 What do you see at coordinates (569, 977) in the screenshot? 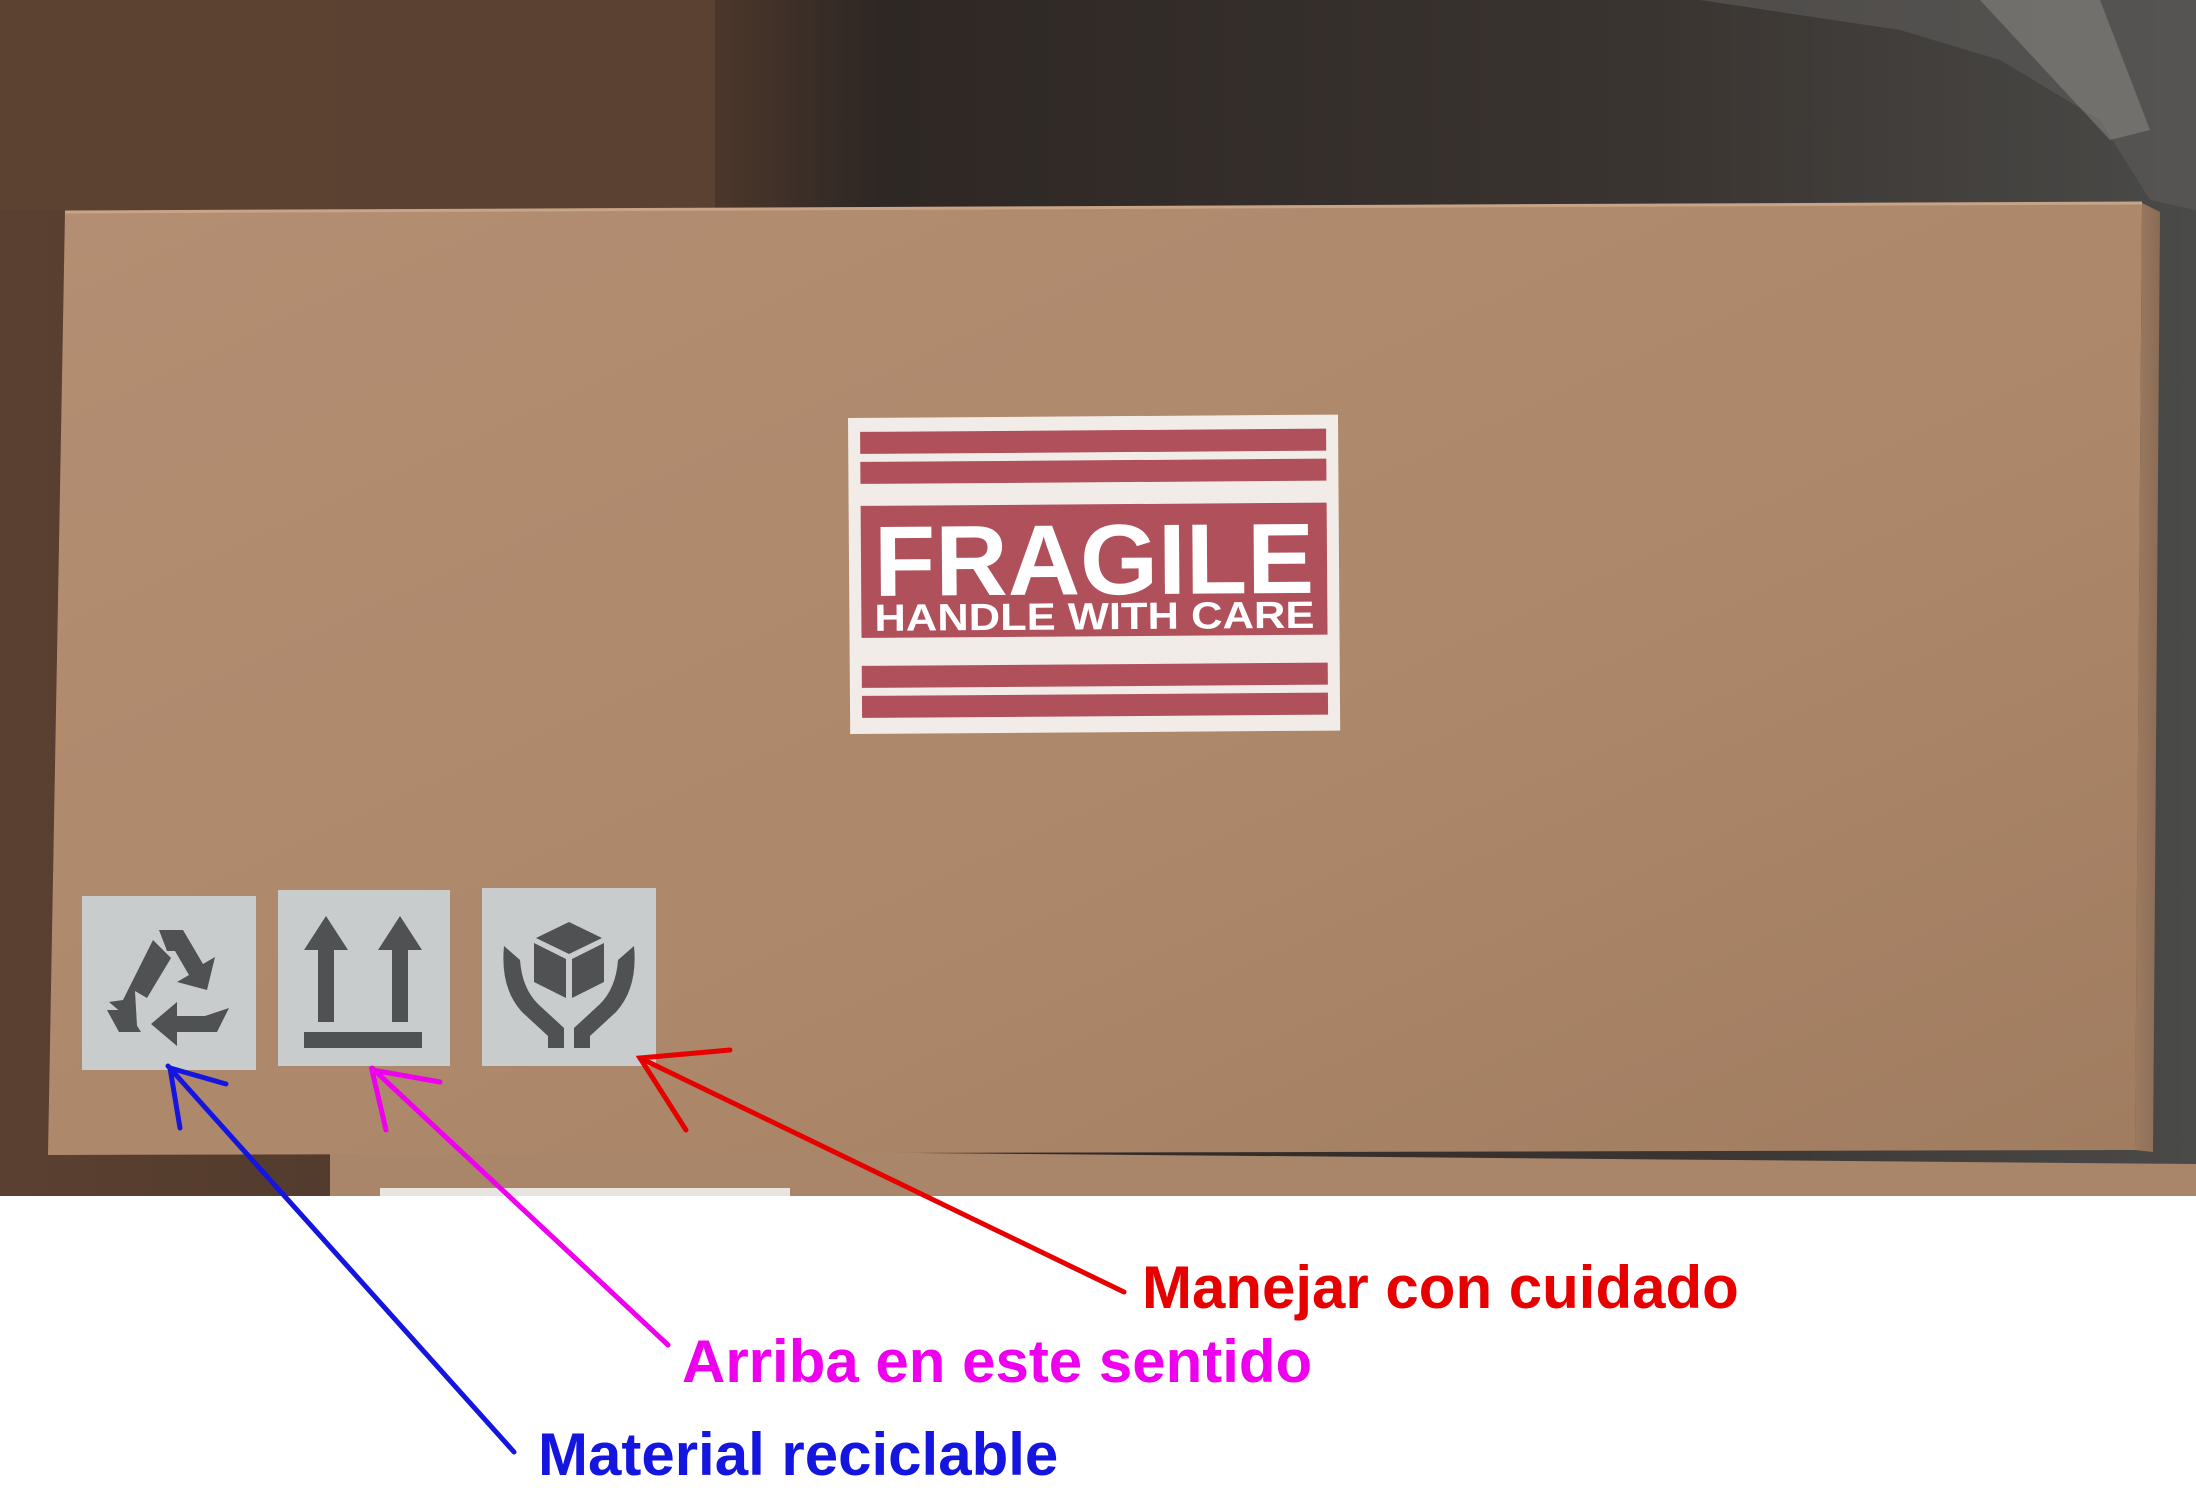
I see `handle-with-care-symbol` at bounding box center [569, 977].